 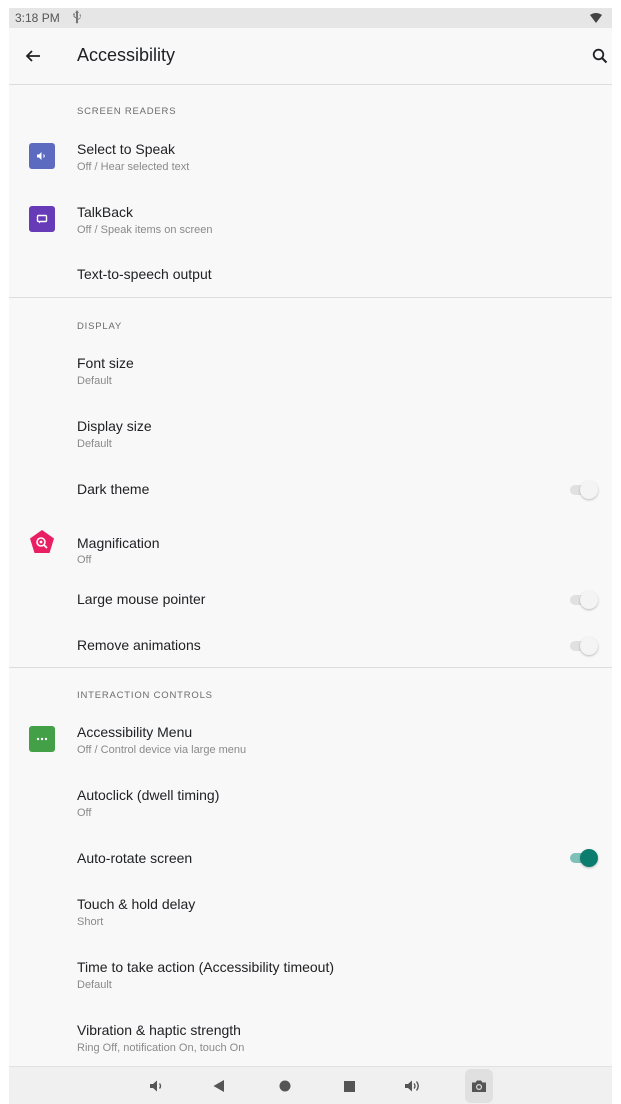 What do you see at coordinates (584, 490) in the screenshot?
I see `dark-theme-switch` at bounding box center [584, 490].